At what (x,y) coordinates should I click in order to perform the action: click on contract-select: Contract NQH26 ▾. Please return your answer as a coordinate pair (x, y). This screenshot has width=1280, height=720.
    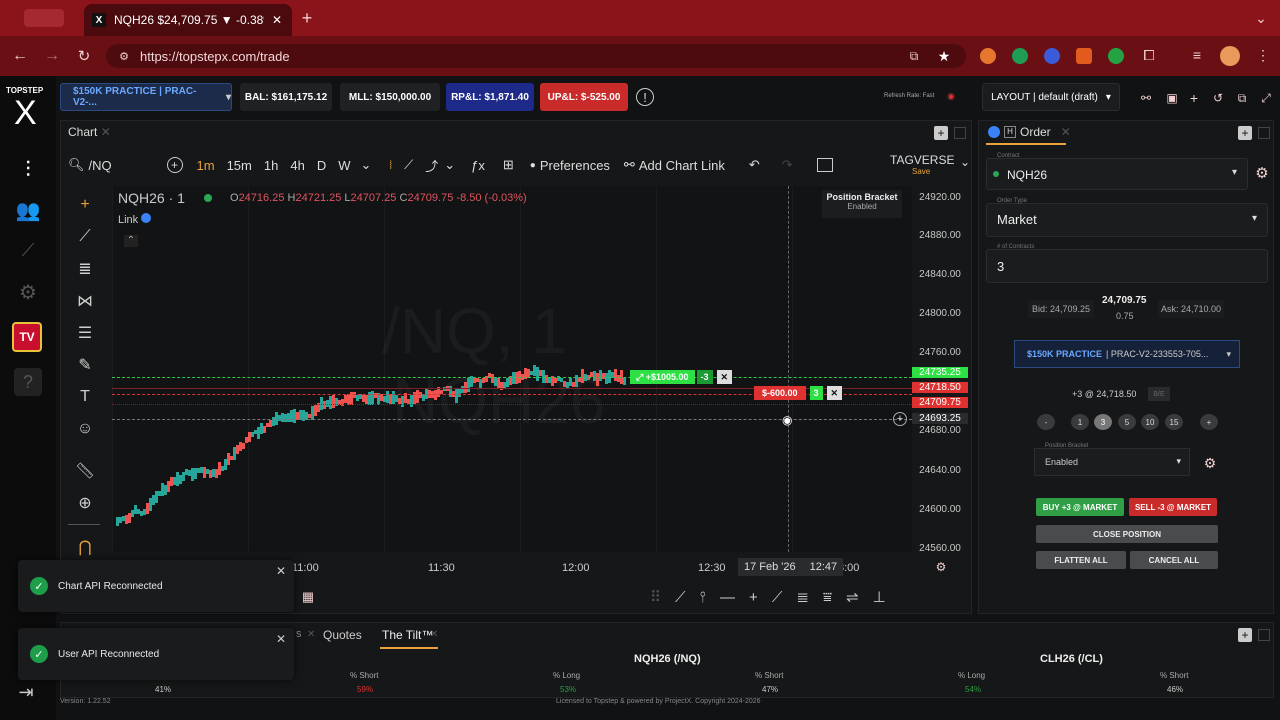
    Looking at the image, I should click on (1117, 171).